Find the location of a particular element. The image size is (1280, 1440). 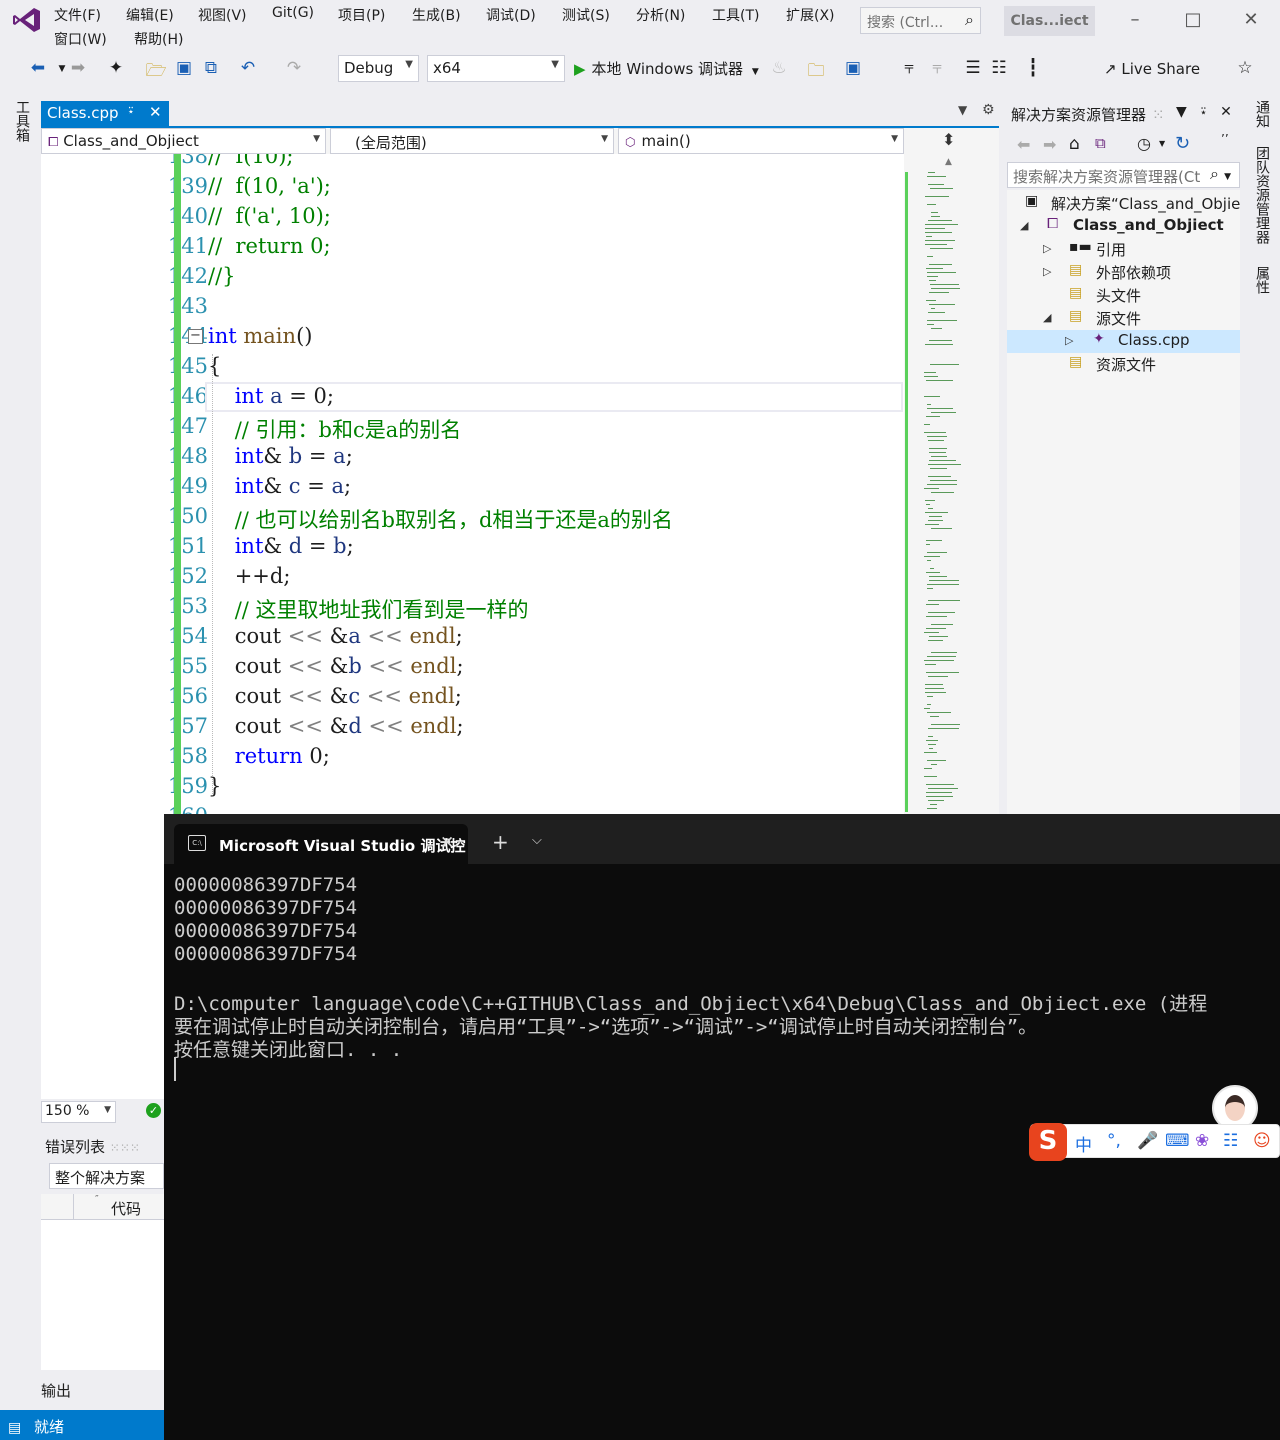

uncomment-icon: ☷ is located at coordinates (999, 68).